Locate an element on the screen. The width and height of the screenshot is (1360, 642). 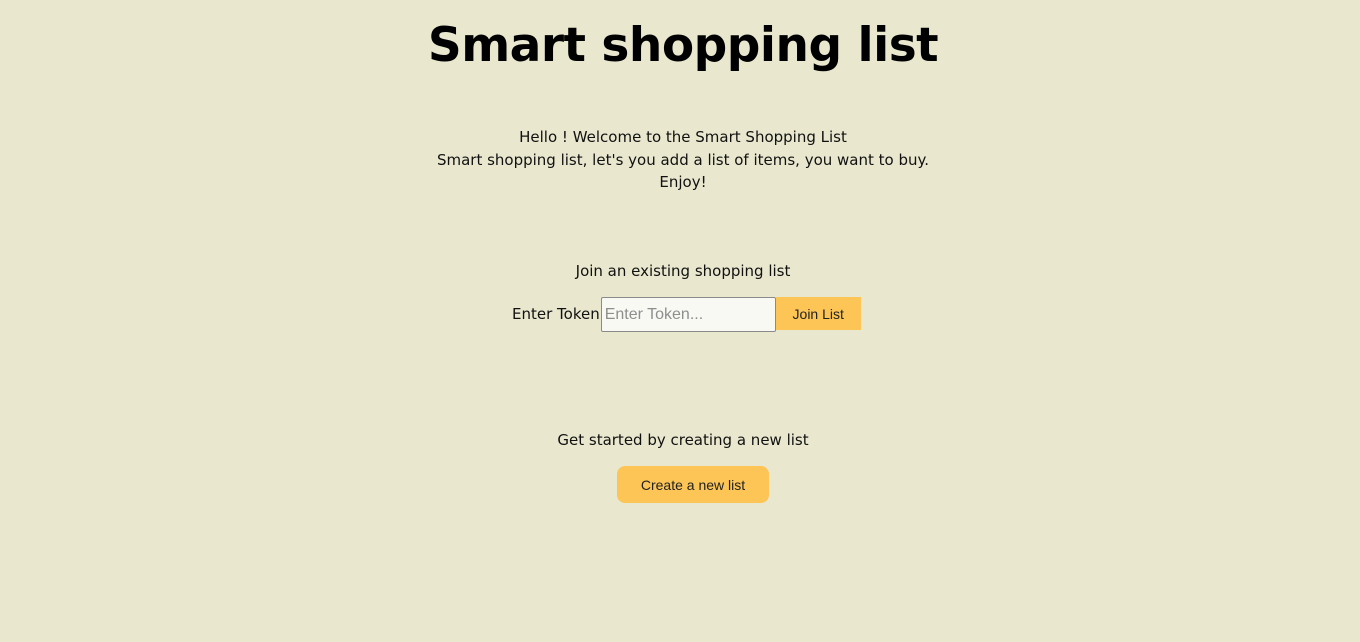
token-input is located at coordinates (688, 314).